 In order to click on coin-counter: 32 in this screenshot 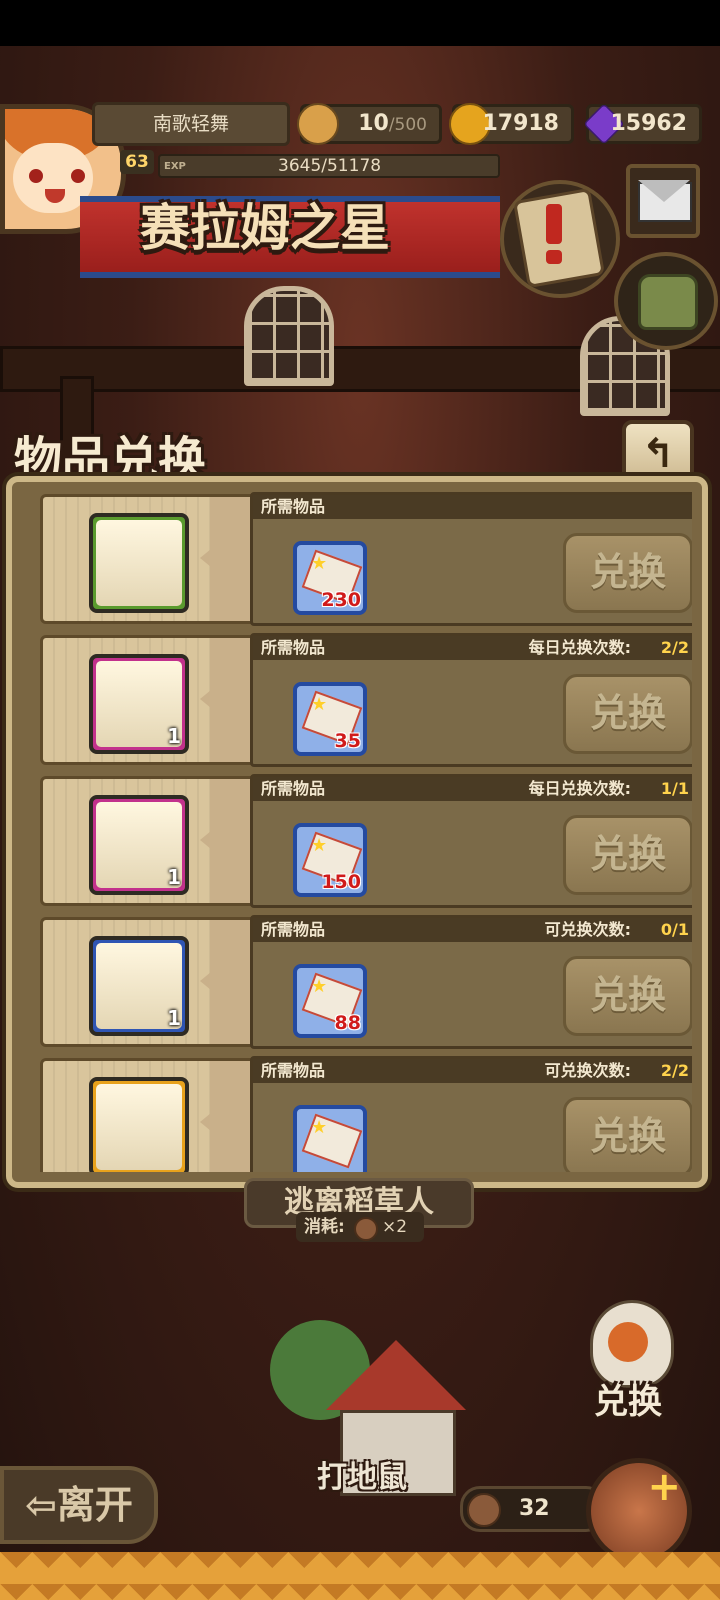, I will do `click(533, 1509)`.